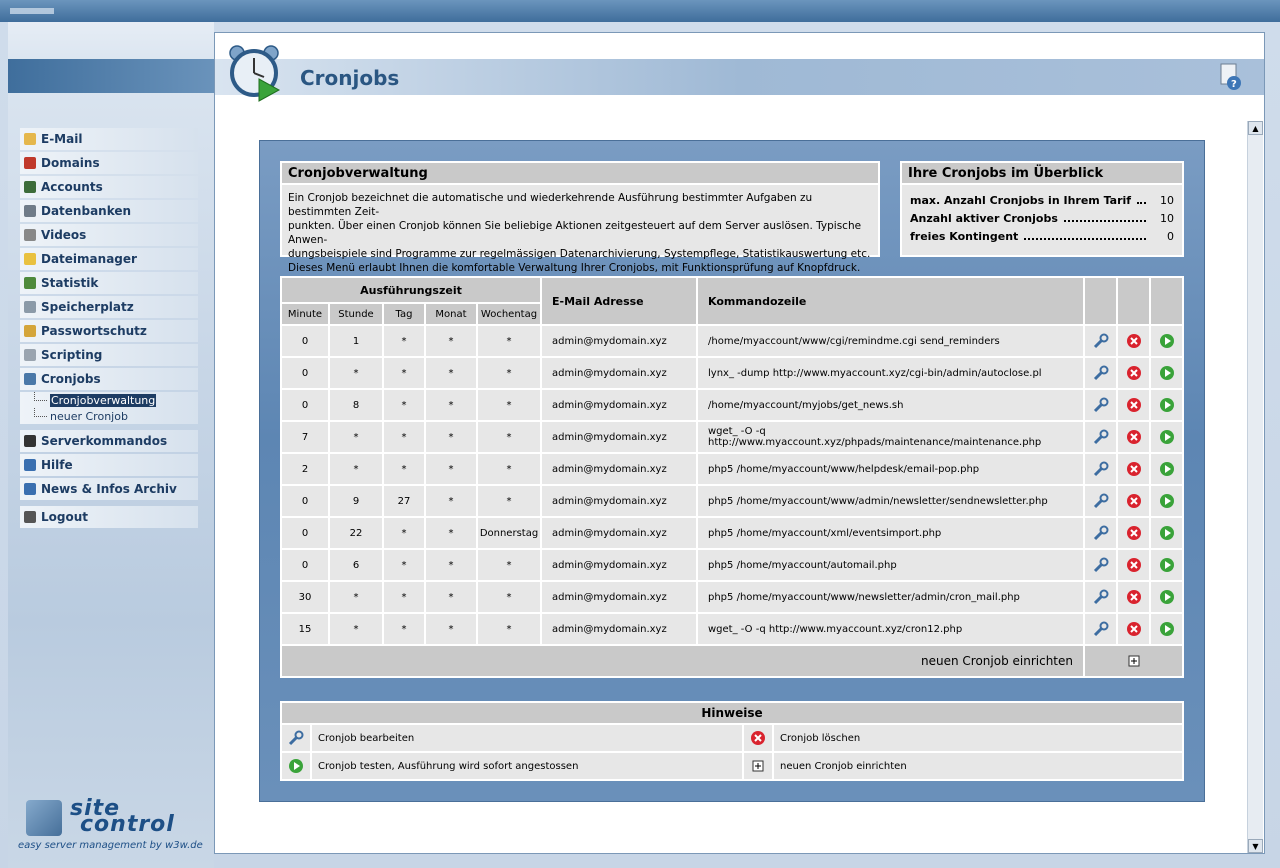 The image size is (1280, 868). What do you see at coordinates (619, 565) in the screenshot?
I see `cell-email: admin@mydomain.xyz` at bounding box center [619, 565].